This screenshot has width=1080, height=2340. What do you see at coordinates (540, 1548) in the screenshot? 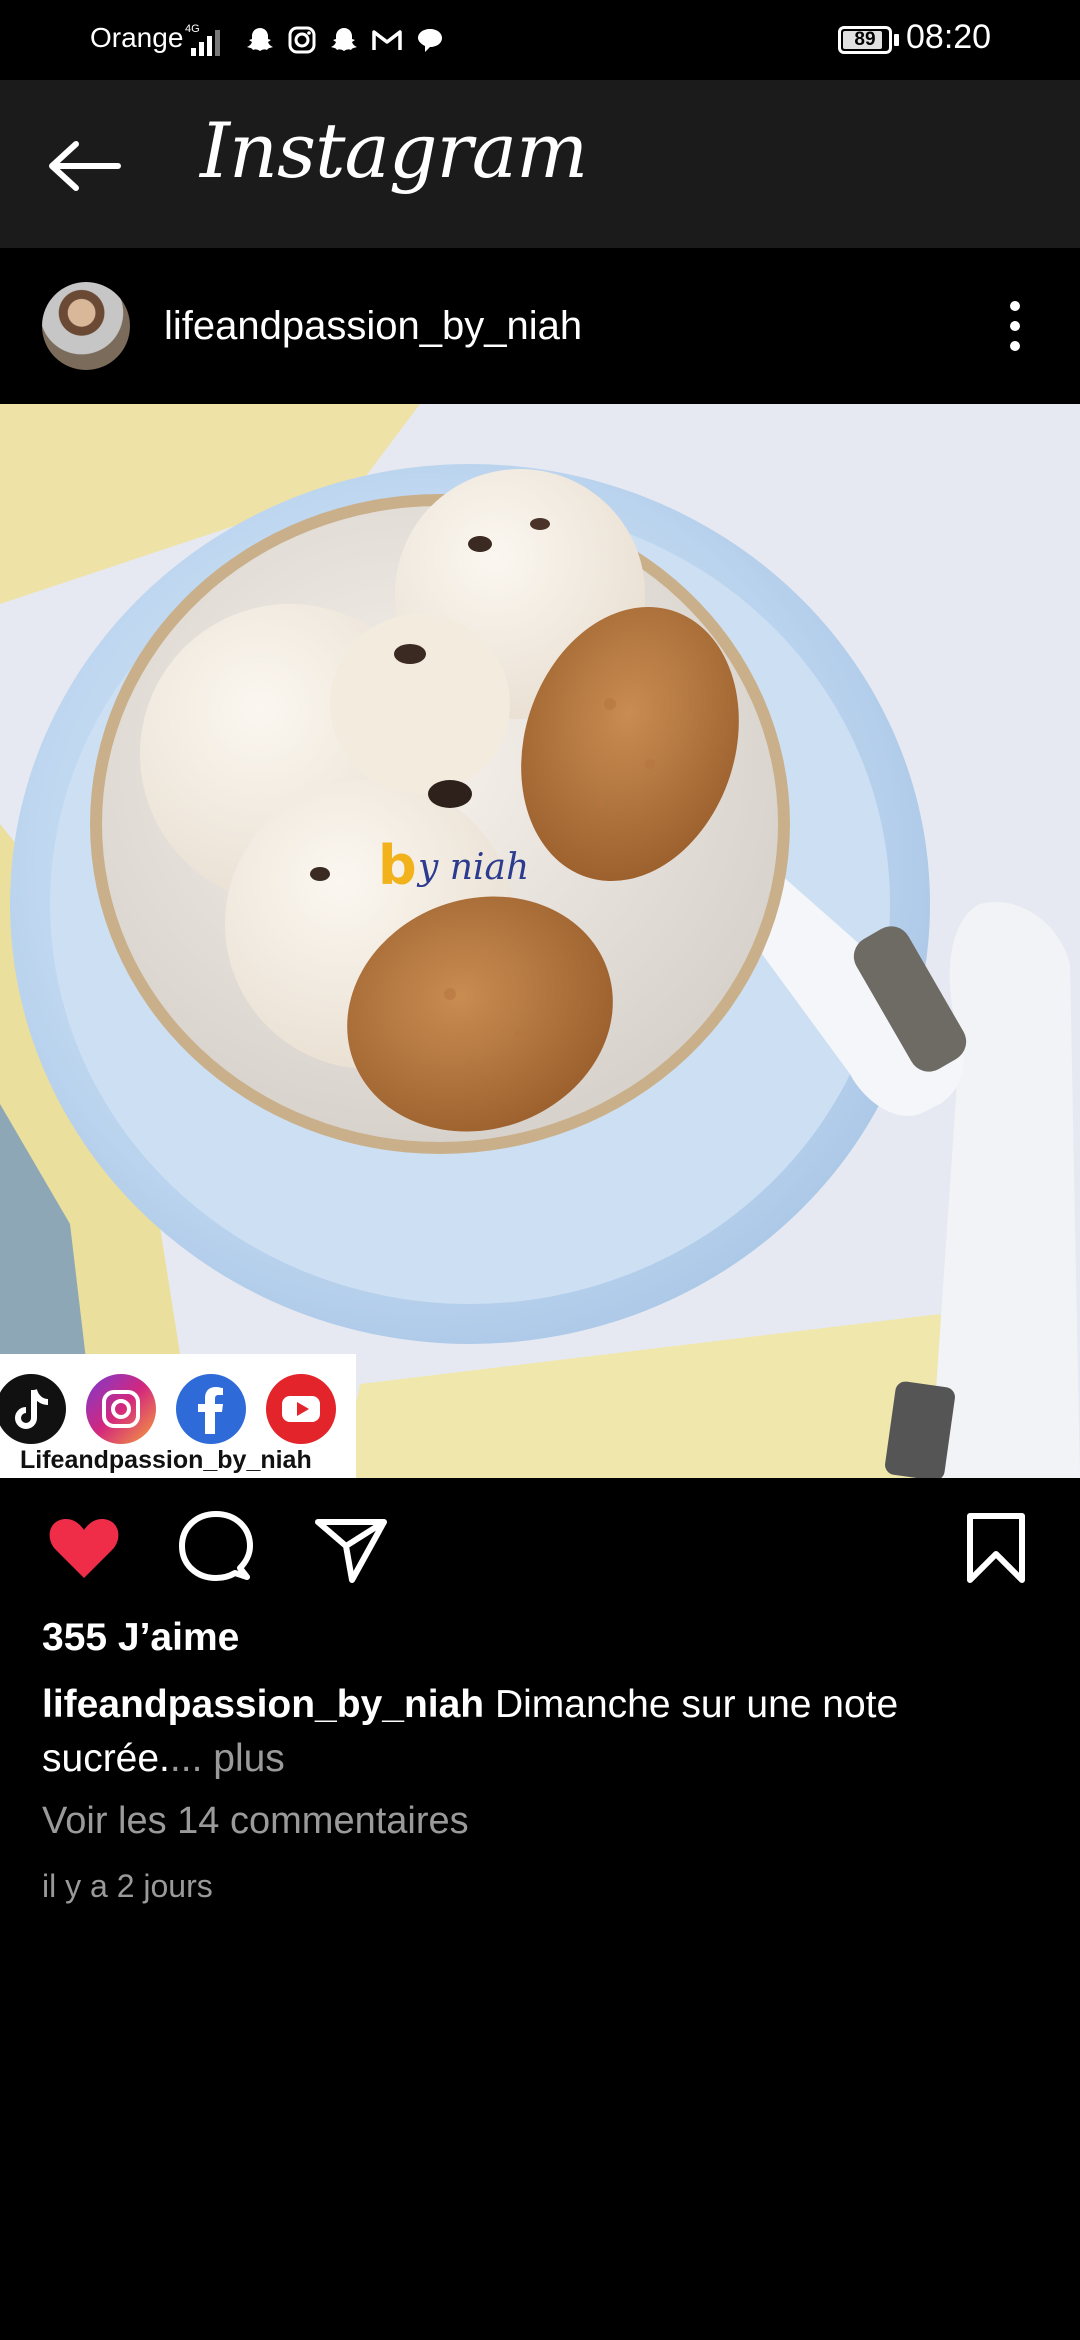
I see `post-actions` at bounding box center [540, 1548].